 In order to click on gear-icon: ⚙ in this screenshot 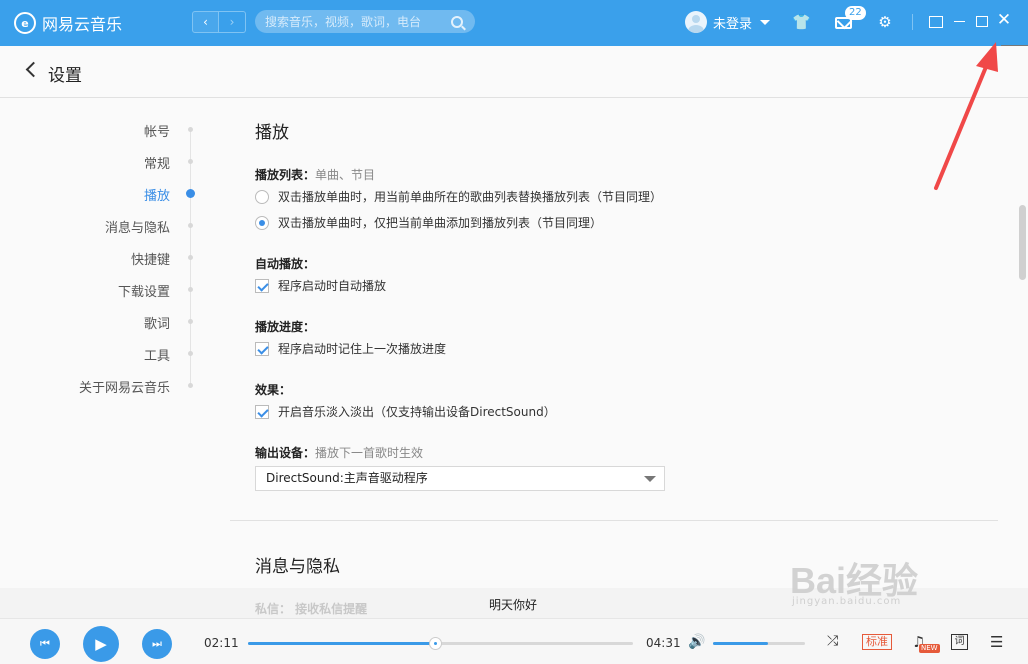, I will do `click(885, 22)`.